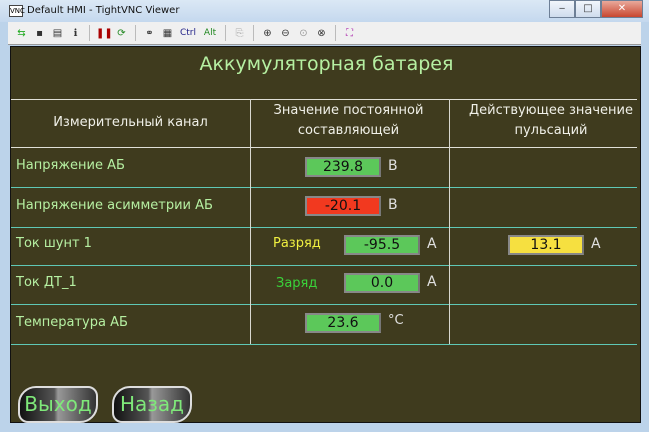 Image resolution: width=649 pixels, height=432 pixels. Describe the element at coordinates (343, 323) in the screenshot. I see `value-field: 23.6` at that location.